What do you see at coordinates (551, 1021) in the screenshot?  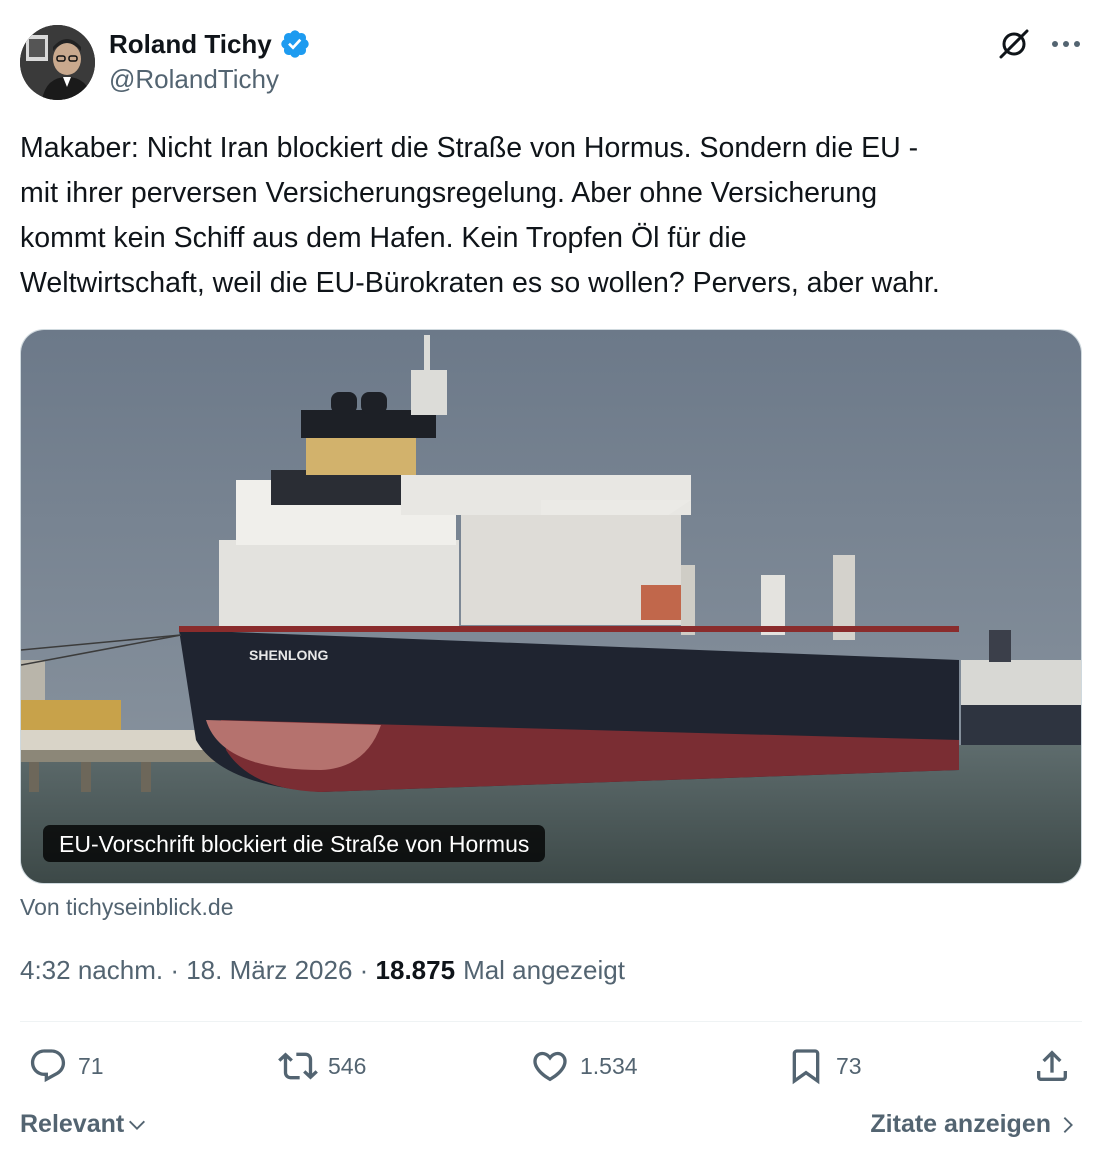 I see `divider` at bounding box center [551, 1021].